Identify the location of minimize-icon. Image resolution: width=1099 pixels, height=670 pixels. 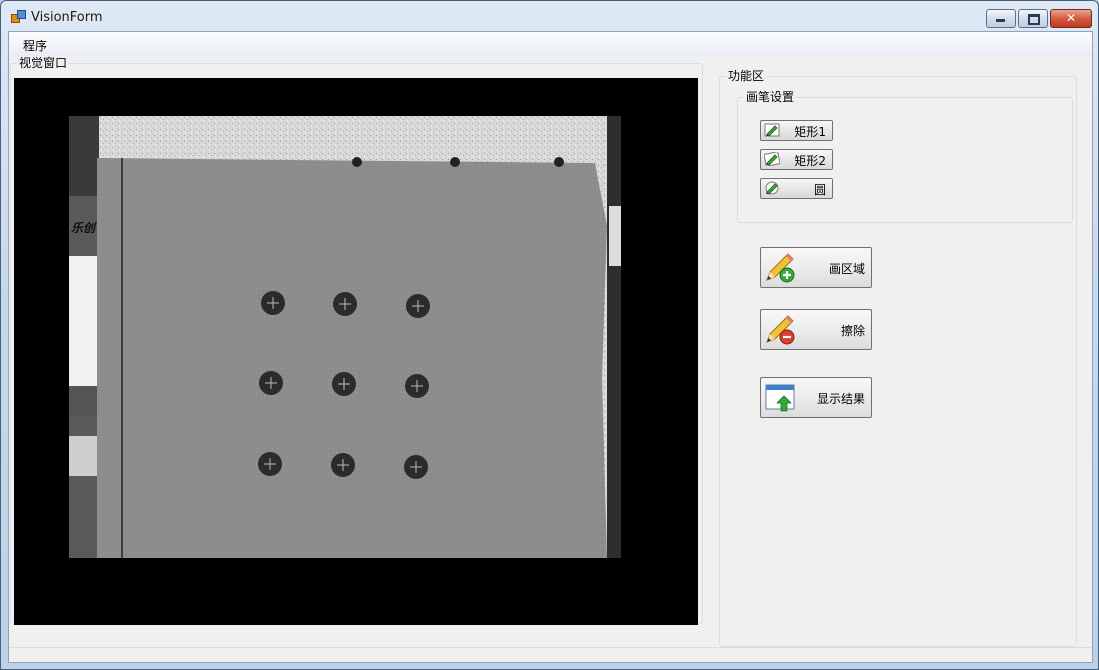
(1000, 20).